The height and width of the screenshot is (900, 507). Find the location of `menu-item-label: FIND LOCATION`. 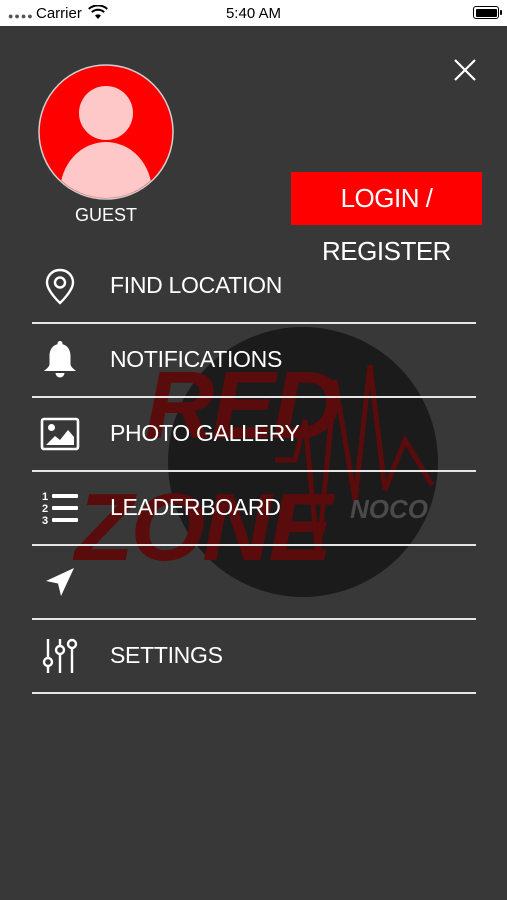

menu-item-label: FIND LOCATION is located at coordinates (196, 285).